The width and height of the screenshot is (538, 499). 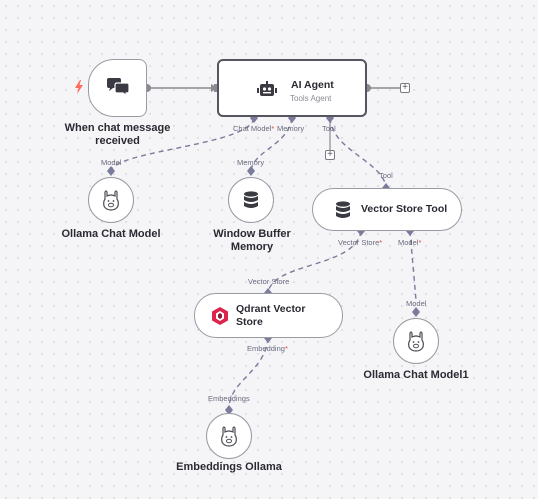 I want to click on ai-agent-subtitle: Tools Agent, so click(x=311, y=98).